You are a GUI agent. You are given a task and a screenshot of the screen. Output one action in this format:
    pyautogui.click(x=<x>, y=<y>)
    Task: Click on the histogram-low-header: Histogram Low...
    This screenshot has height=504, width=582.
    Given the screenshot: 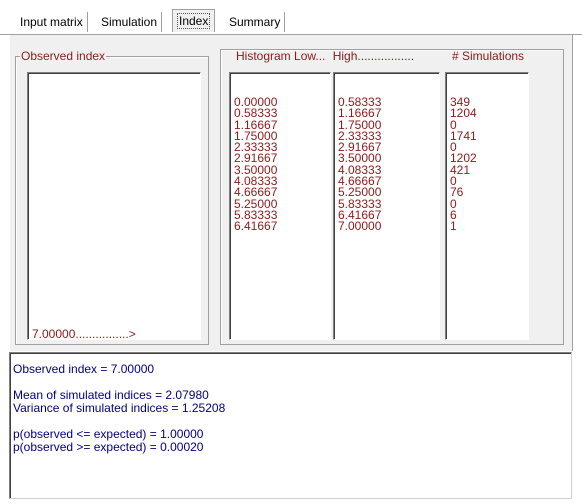 What is the action you would take?
    pyautogui.click(x=281, y=56)
    